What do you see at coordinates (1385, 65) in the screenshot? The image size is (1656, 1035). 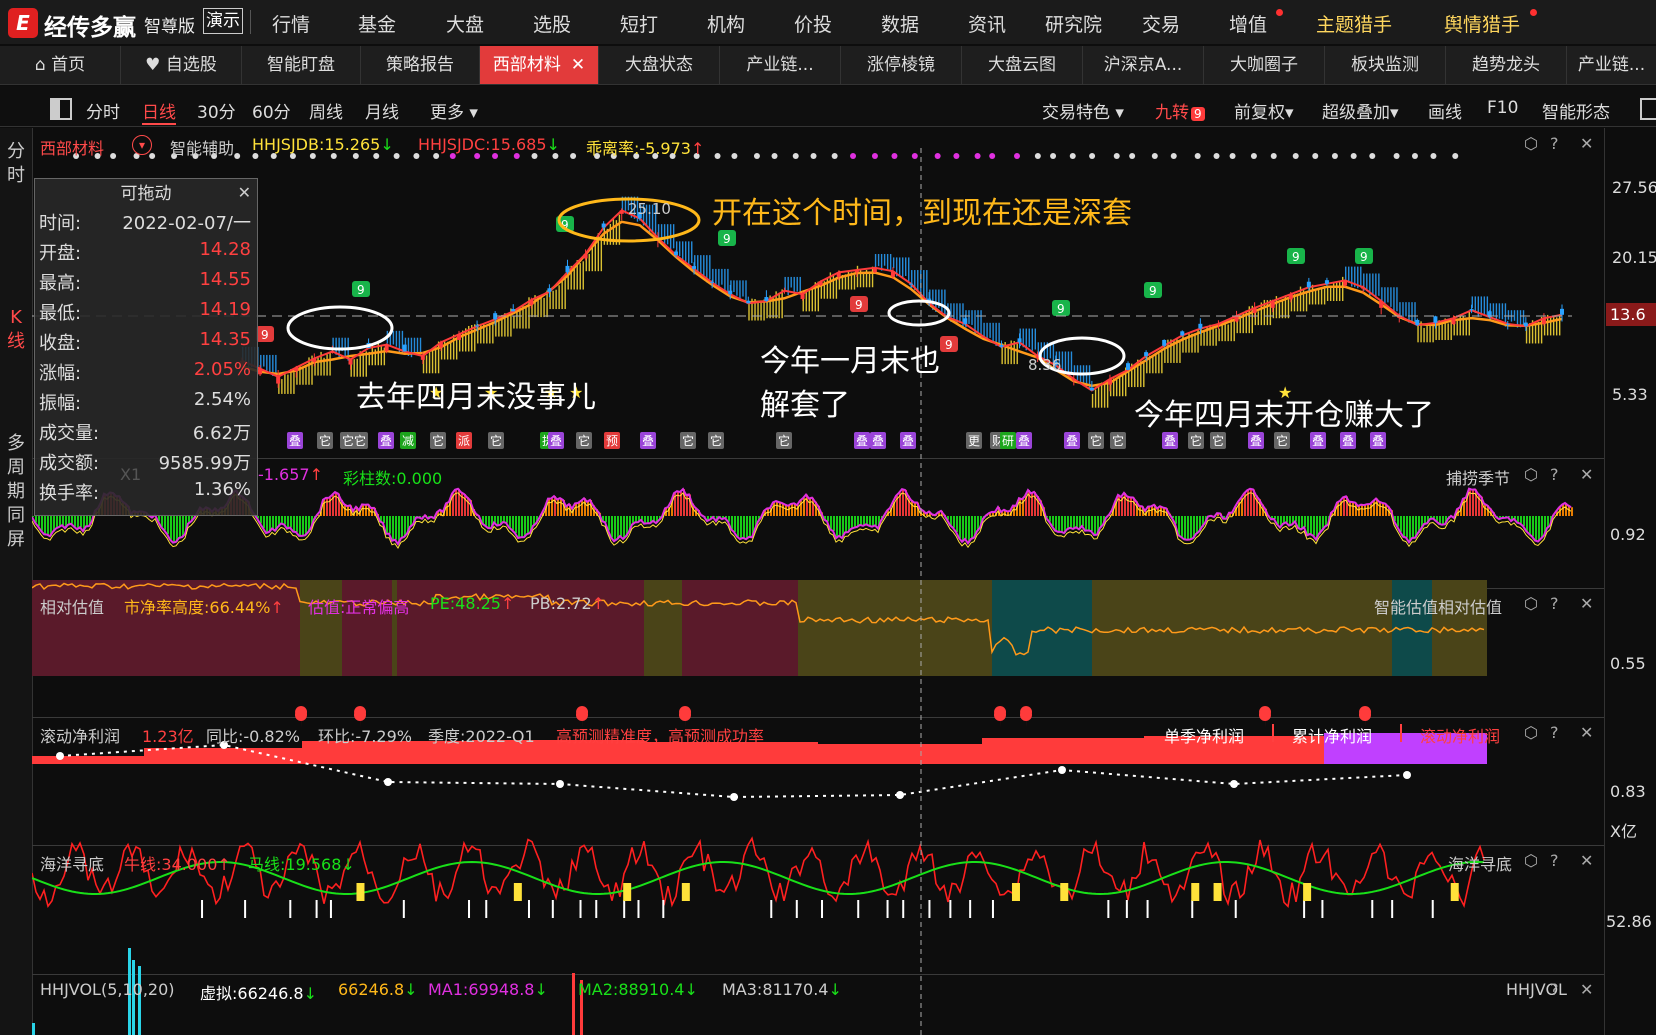 I see `tab-sector-monitor: 板块监测` at bounding box center [1385, 65].